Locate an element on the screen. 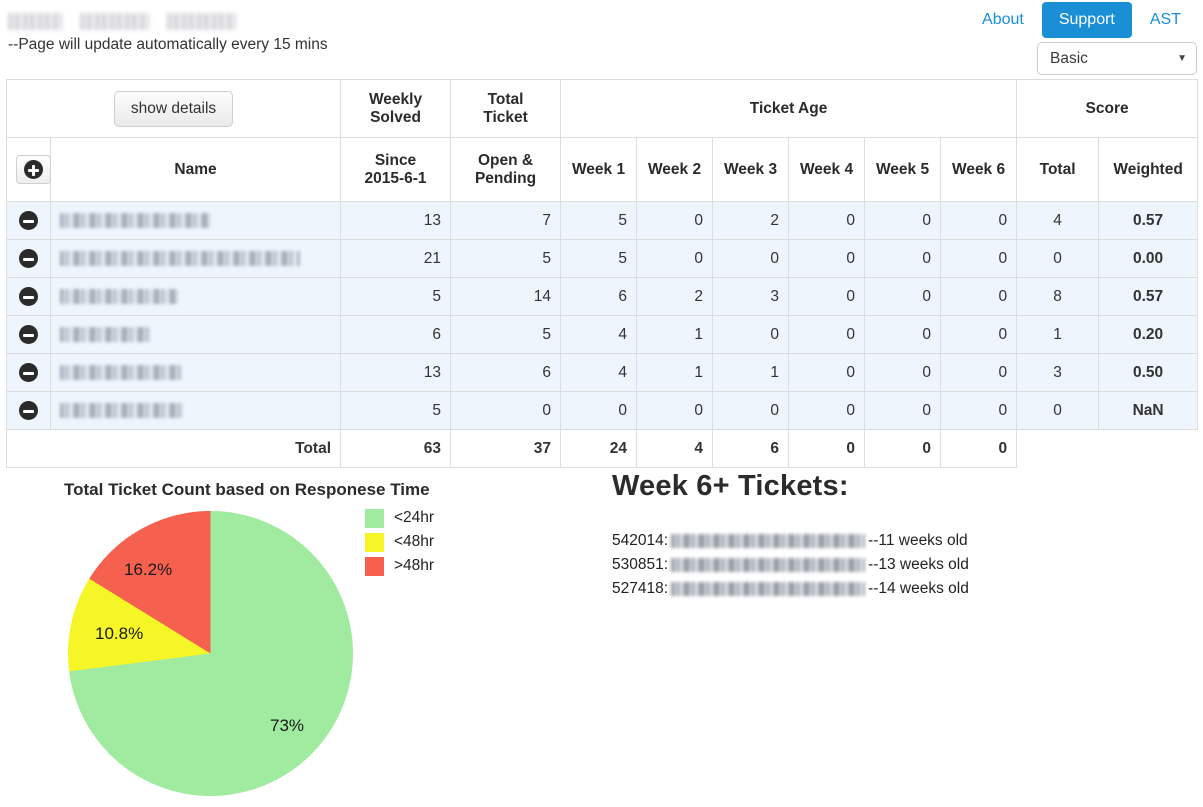 This screenshot has width=1203, height=807. totals-open-pending: 37 is located at coordinates (506, 448).